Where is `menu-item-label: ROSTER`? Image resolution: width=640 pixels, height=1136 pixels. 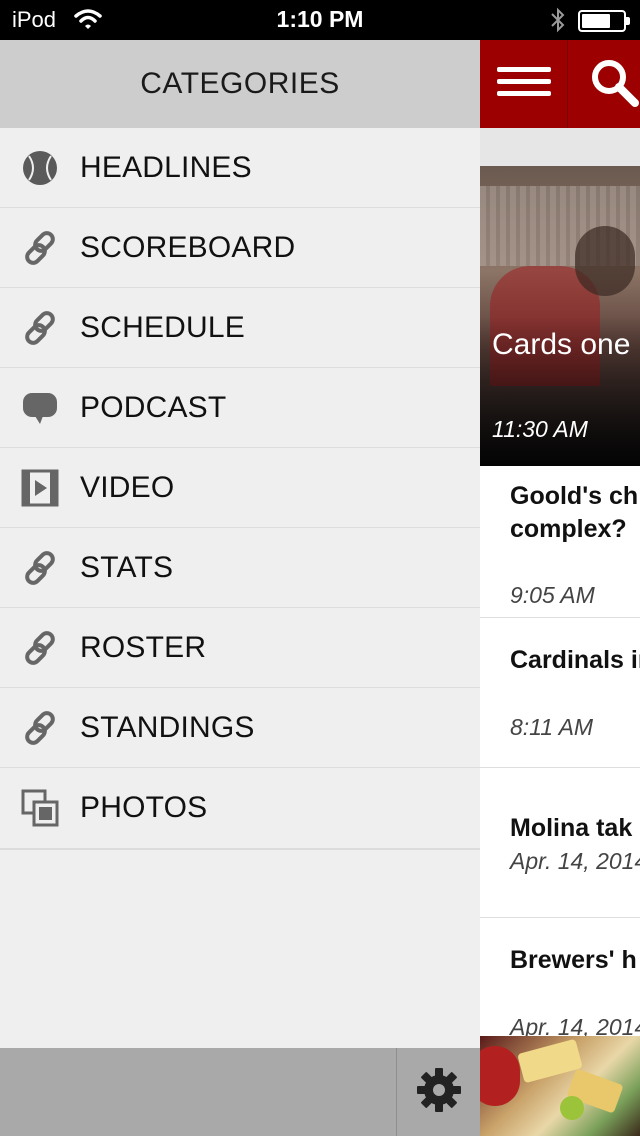 menu-item-label: ROSTER is located at coordinates (143, 647).